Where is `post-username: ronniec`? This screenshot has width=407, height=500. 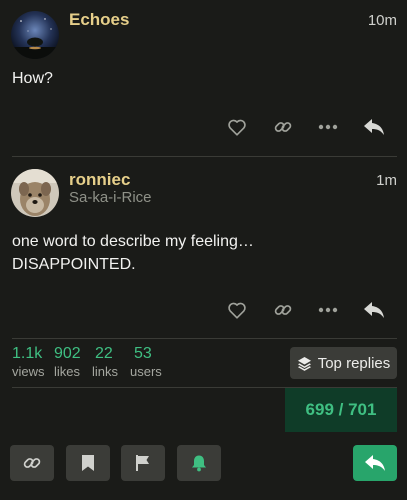
post-username: ronniec is located at coordinates (99, 180).